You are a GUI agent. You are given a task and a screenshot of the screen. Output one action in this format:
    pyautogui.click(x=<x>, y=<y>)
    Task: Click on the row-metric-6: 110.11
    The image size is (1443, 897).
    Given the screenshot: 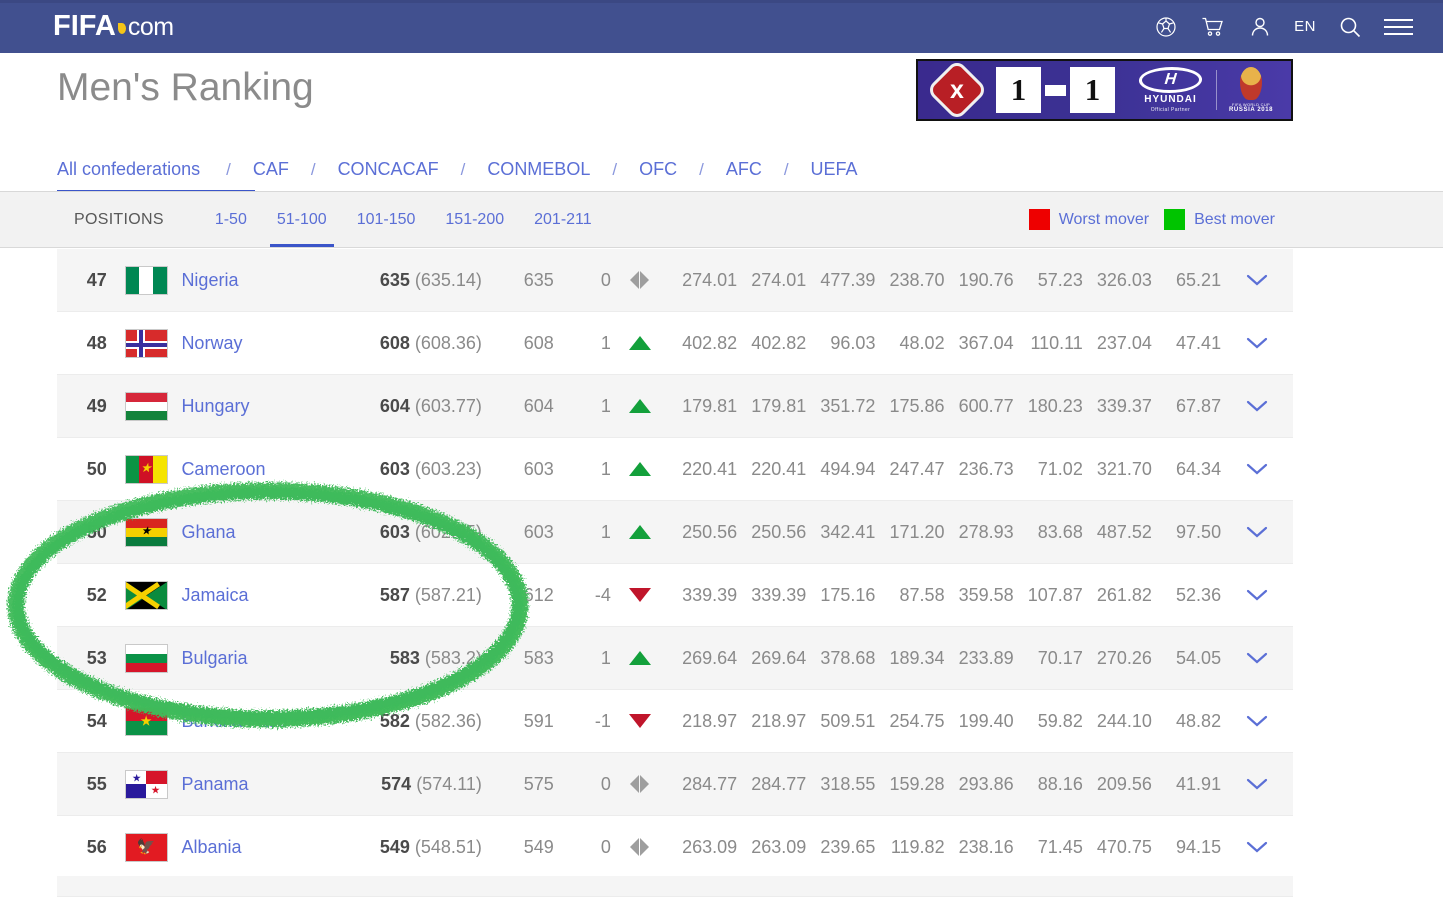 What is the action you would take?
    pyautogui.click(x=1056, y=342)
    